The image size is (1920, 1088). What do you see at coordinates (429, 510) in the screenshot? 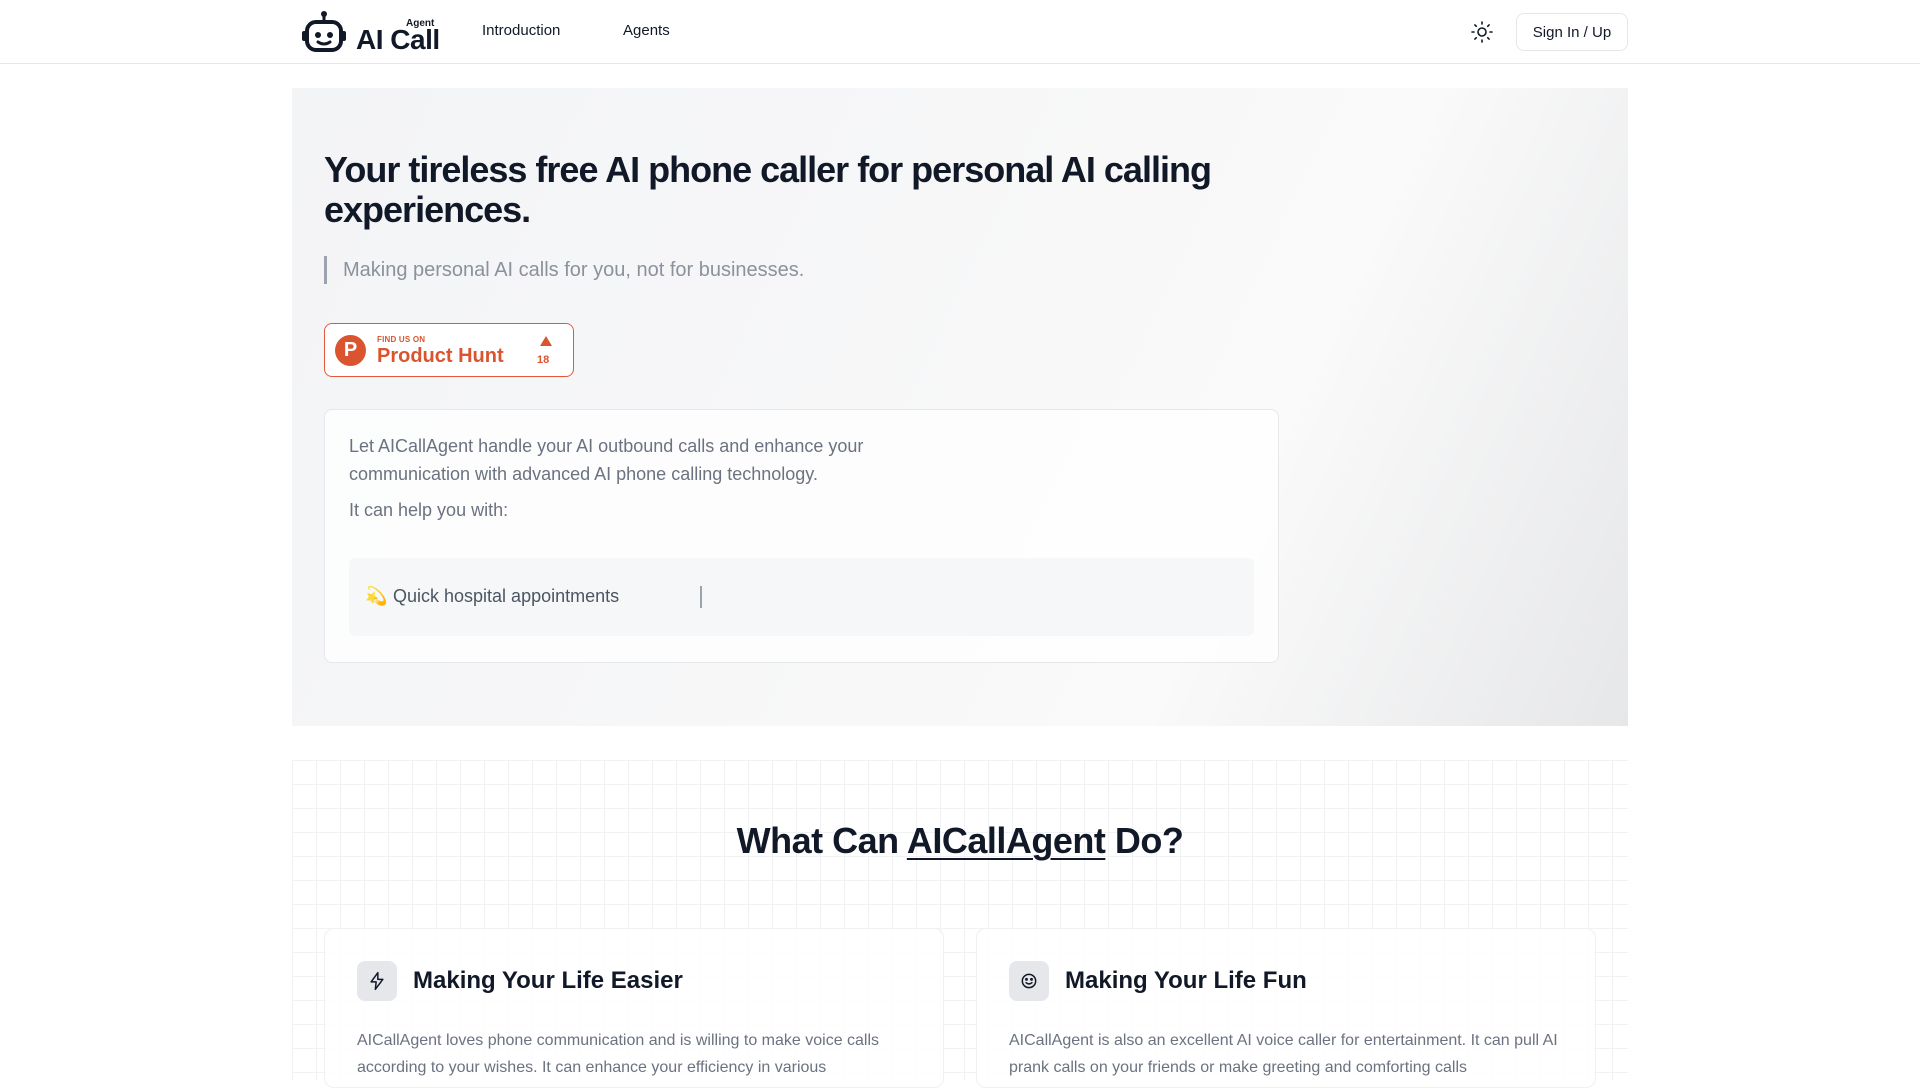
I see `help-label: It can help you with:` at bounding box center [429, 510].